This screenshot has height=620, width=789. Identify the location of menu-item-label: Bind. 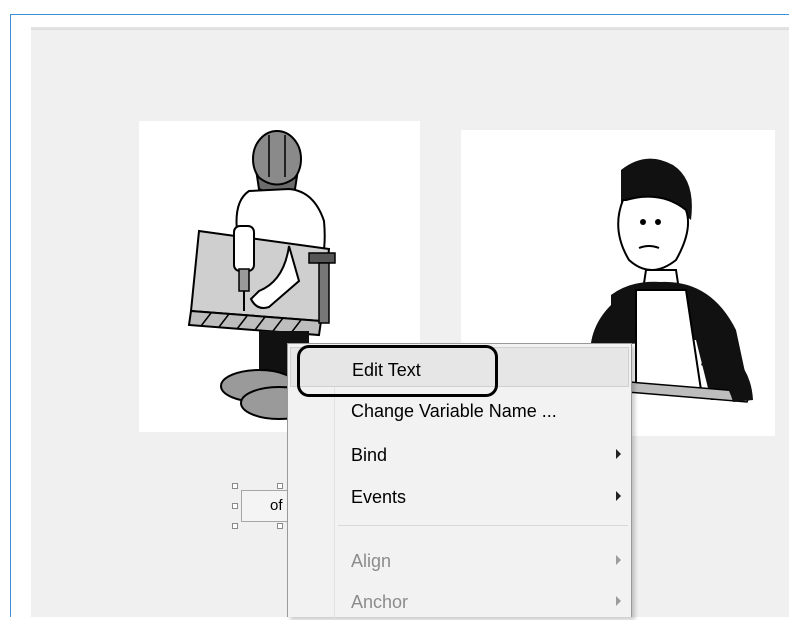
(369, 455).